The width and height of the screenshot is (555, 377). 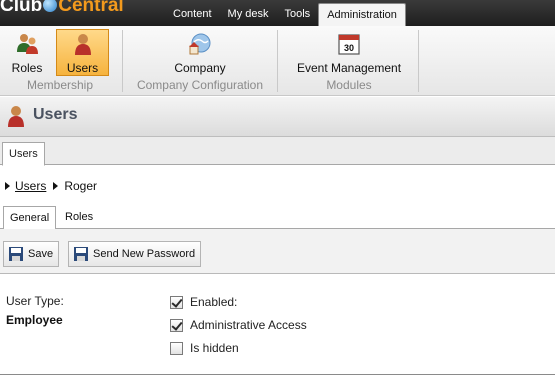 What do you see at coordinates (41, 254) in the screenshot?
I see `save-label: Save` at bounding box center [41, 254].